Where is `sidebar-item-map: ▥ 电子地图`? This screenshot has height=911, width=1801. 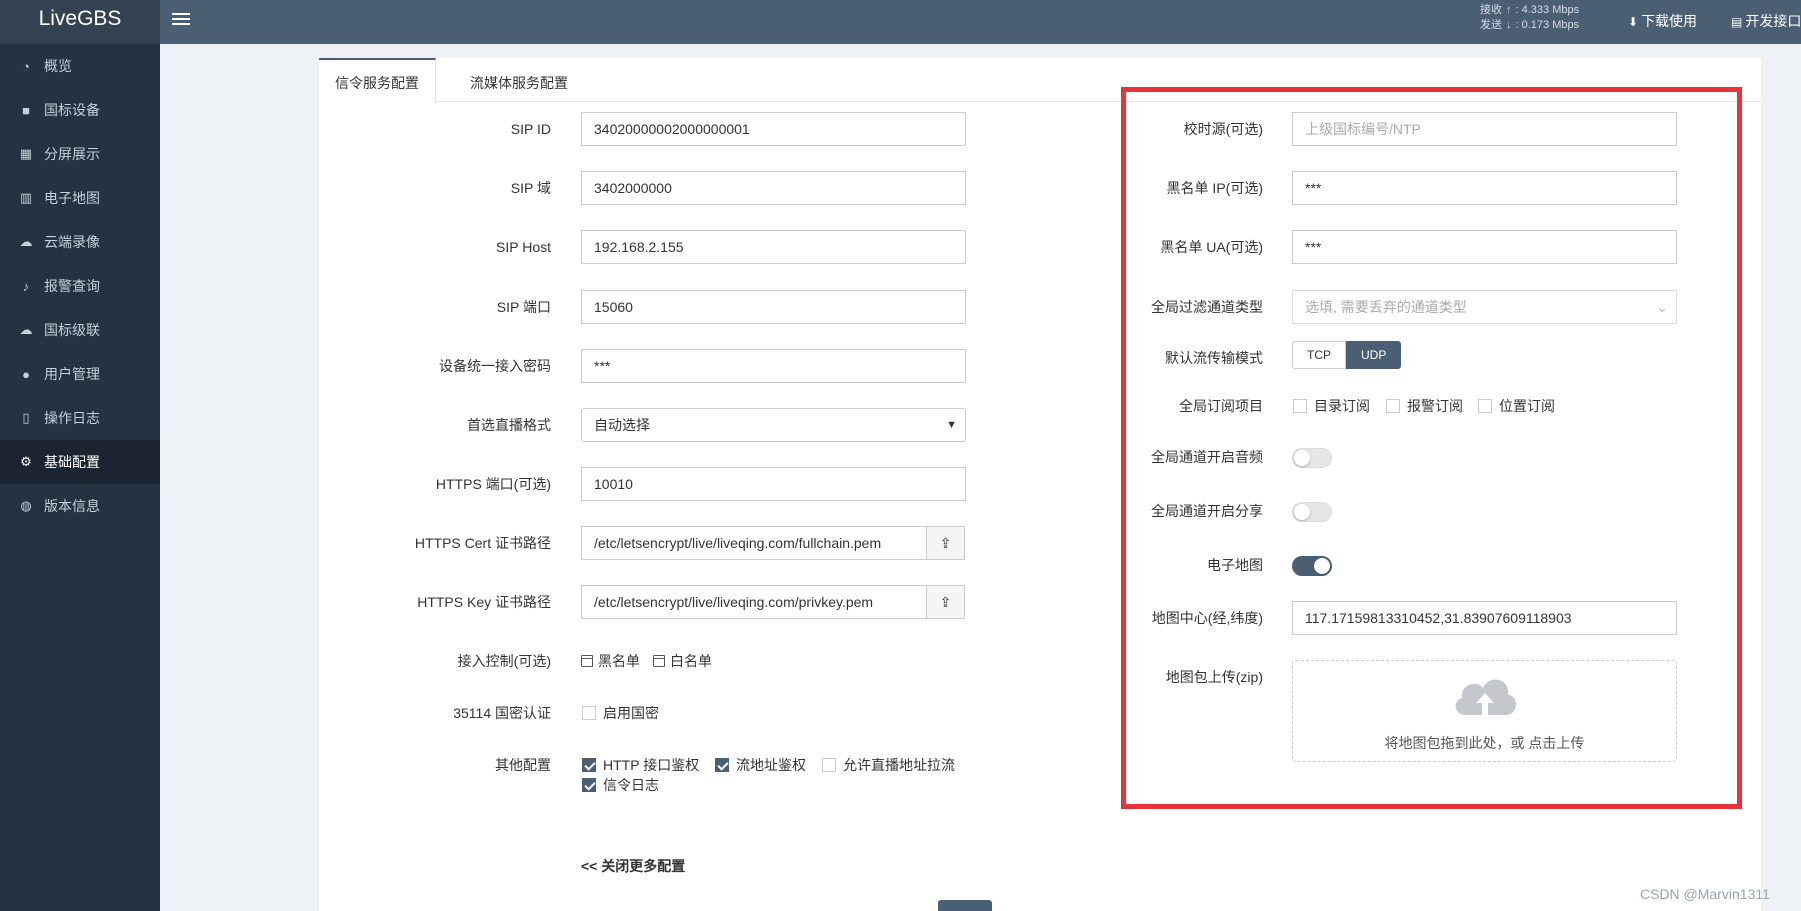 sidebar-item-map: ▥ 电子地图 is located at coordinates (80, 198).